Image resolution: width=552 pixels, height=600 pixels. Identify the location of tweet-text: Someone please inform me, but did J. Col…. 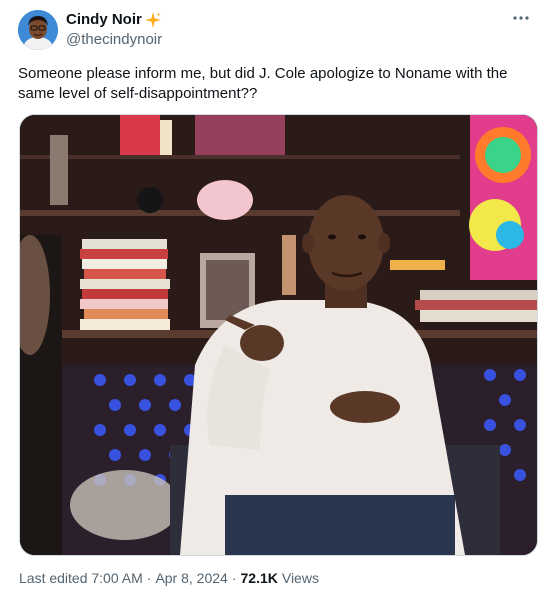
(263, 83).